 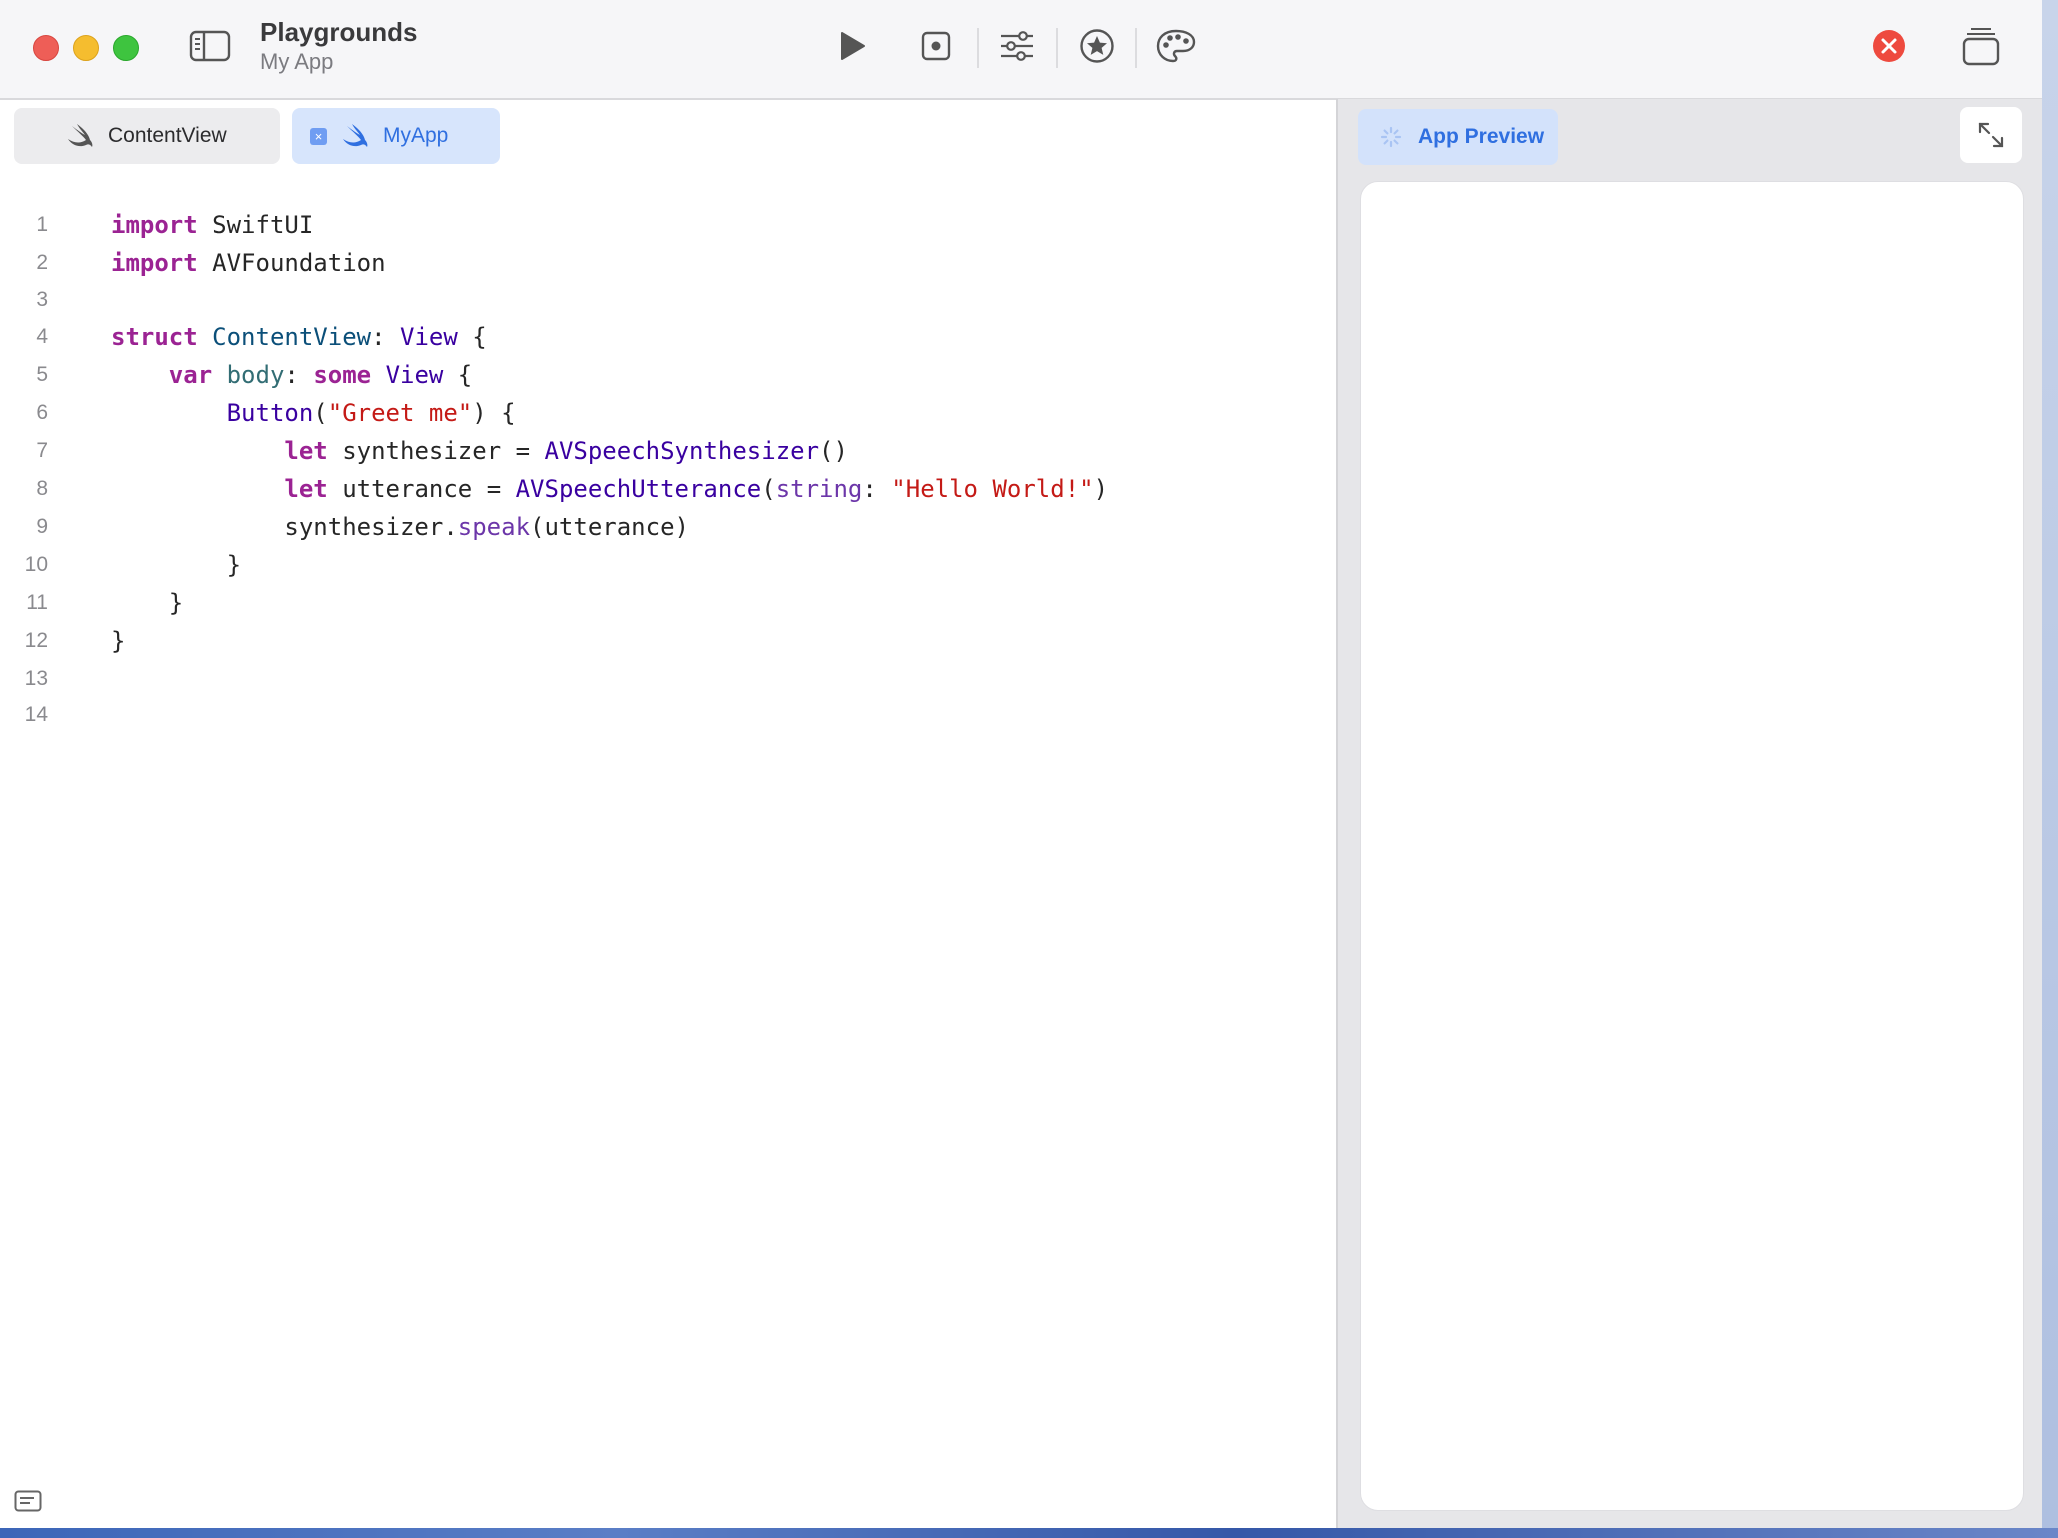 What do you see at coordinates (36, 640) in the screenshot?
I see `line-number: 12` at bounding box center [36, 640].